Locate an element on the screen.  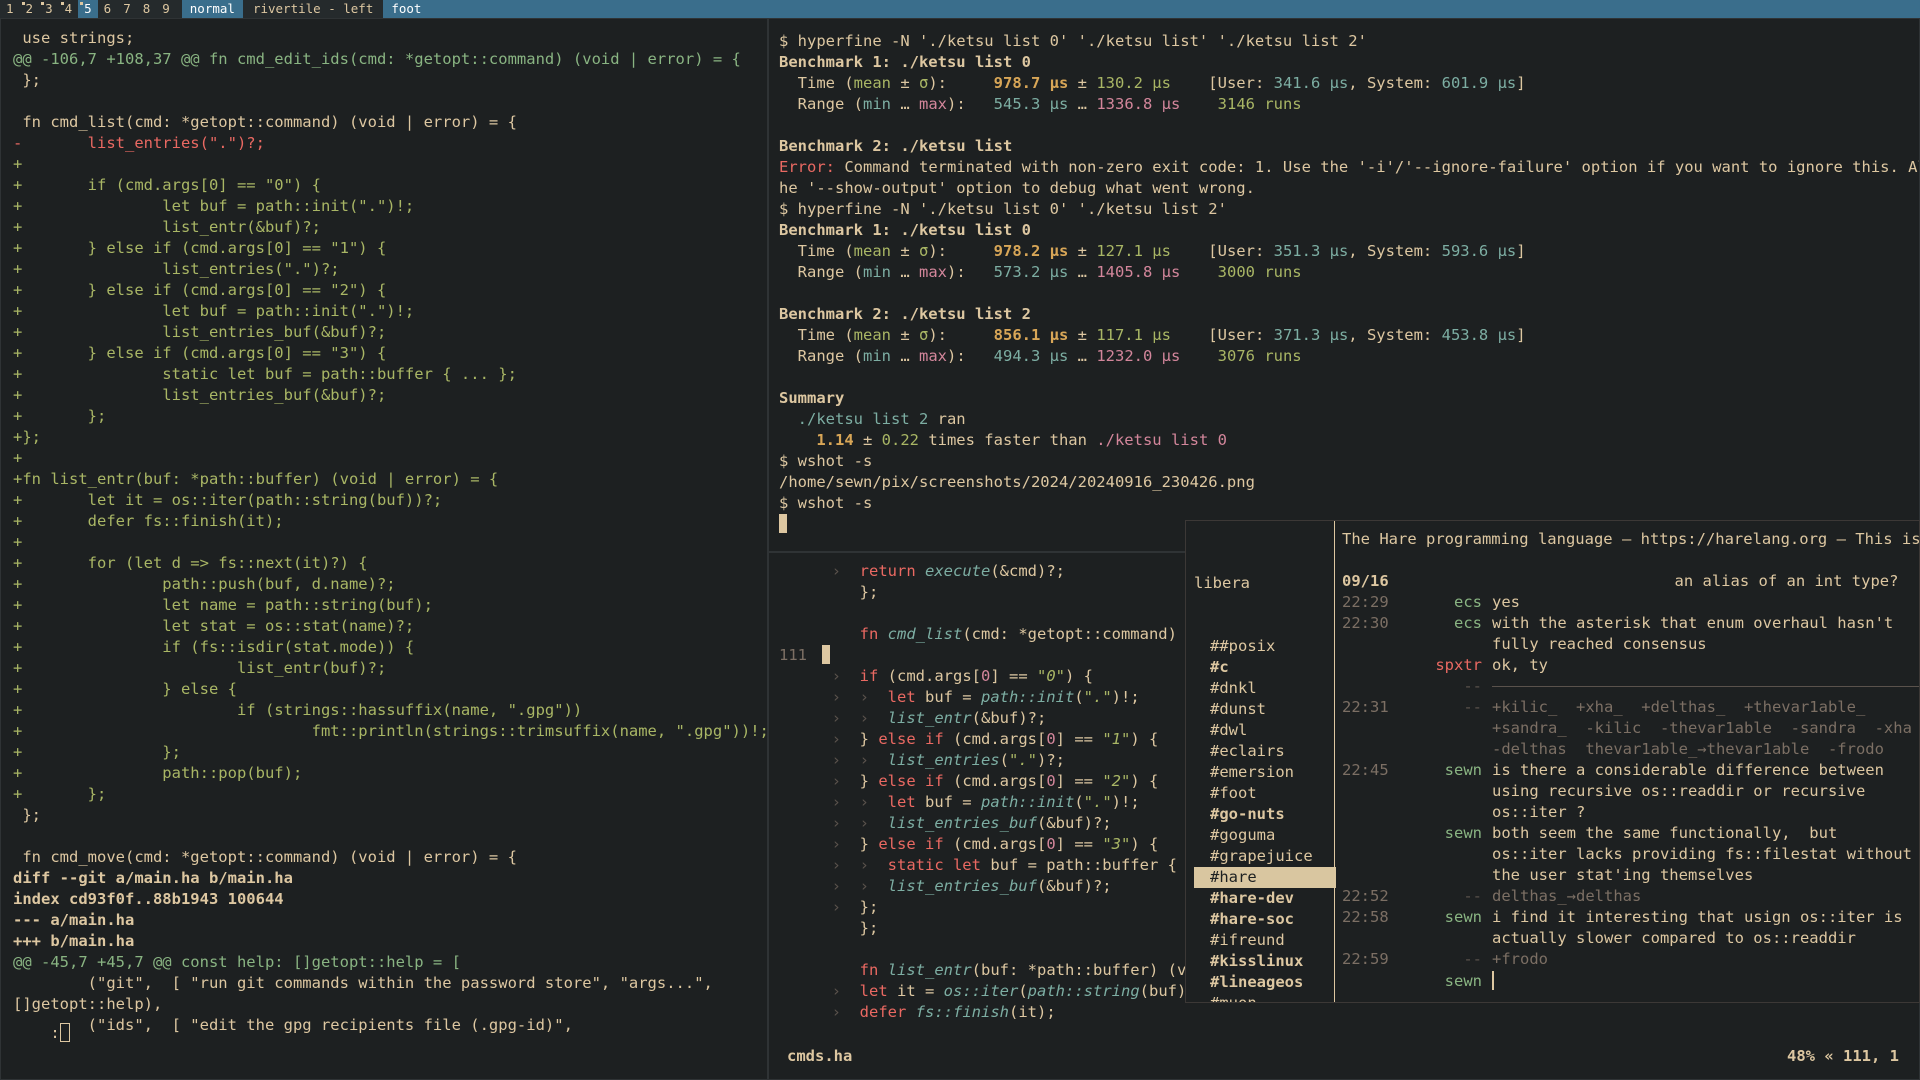
message-nick: sewn is located at coordinates (1463, 833).